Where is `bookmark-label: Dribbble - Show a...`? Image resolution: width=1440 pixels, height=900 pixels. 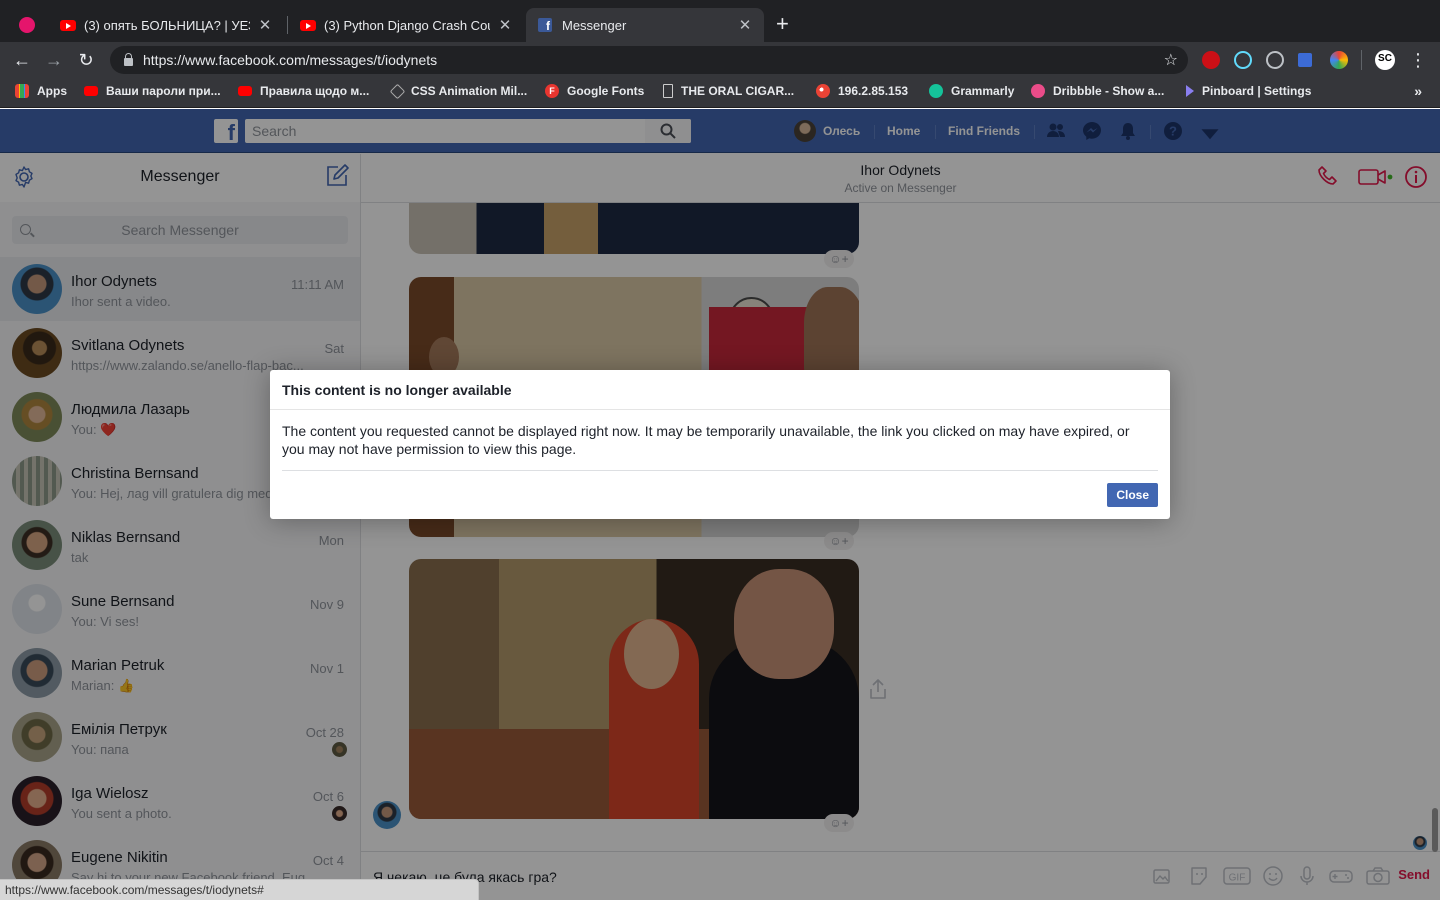
bookmark-label: Dribbble - Show a... is located at coordinates (1109, 91).